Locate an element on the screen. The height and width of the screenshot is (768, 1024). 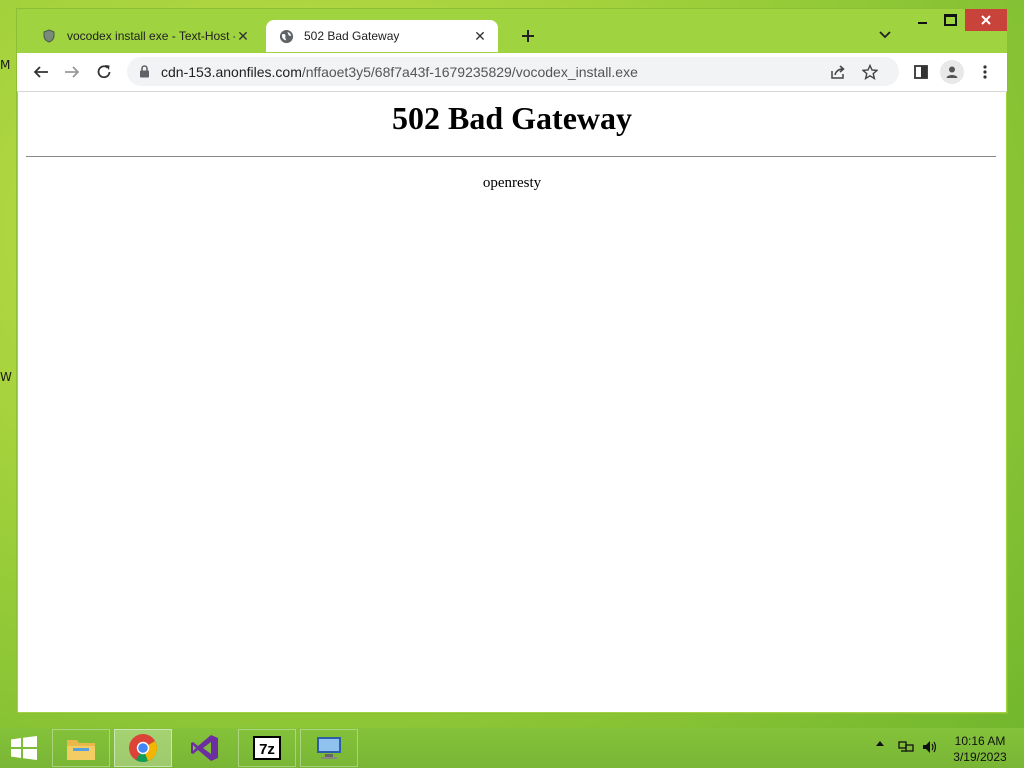
menu-button is located at coordinates (985, 72).